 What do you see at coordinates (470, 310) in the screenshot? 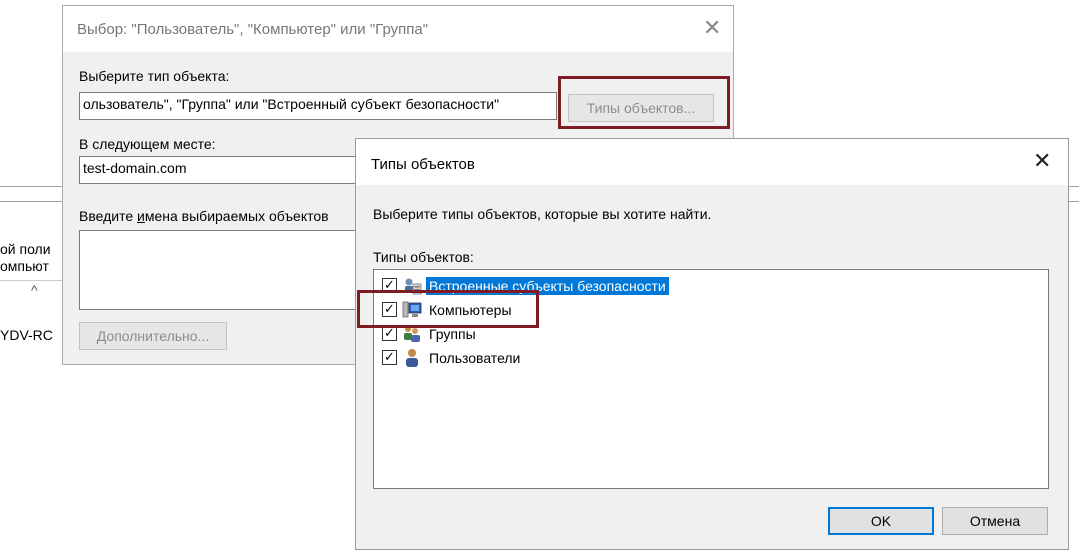
I see `item-label: Компьютеры` at bounding box center [470, 310].